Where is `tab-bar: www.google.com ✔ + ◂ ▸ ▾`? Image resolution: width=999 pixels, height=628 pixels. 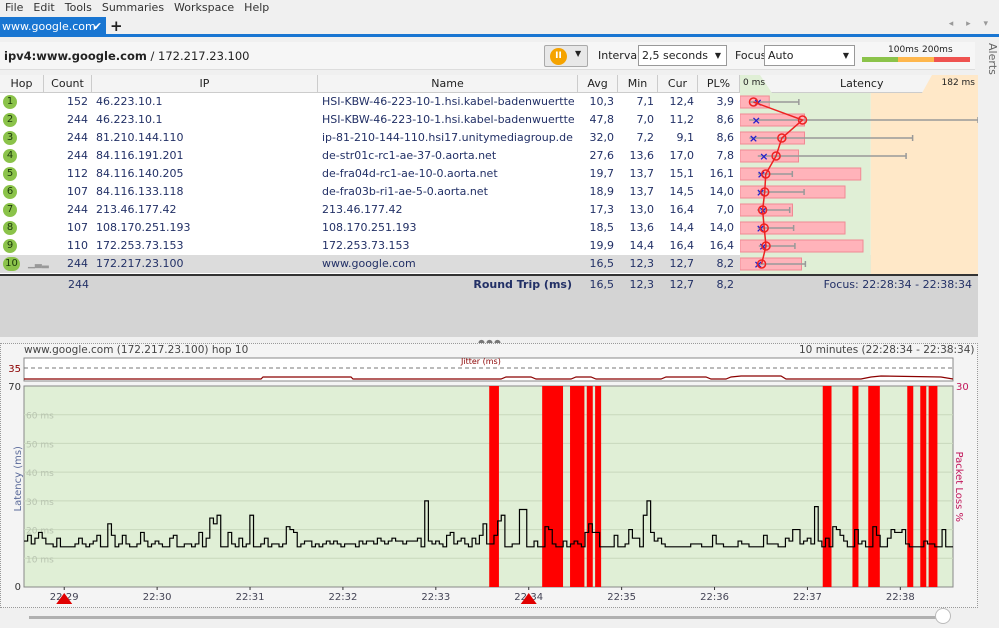 tab-bar: www.google.com ✔ + ◂ ▸ ▾ is located at coordinates (499, 27).